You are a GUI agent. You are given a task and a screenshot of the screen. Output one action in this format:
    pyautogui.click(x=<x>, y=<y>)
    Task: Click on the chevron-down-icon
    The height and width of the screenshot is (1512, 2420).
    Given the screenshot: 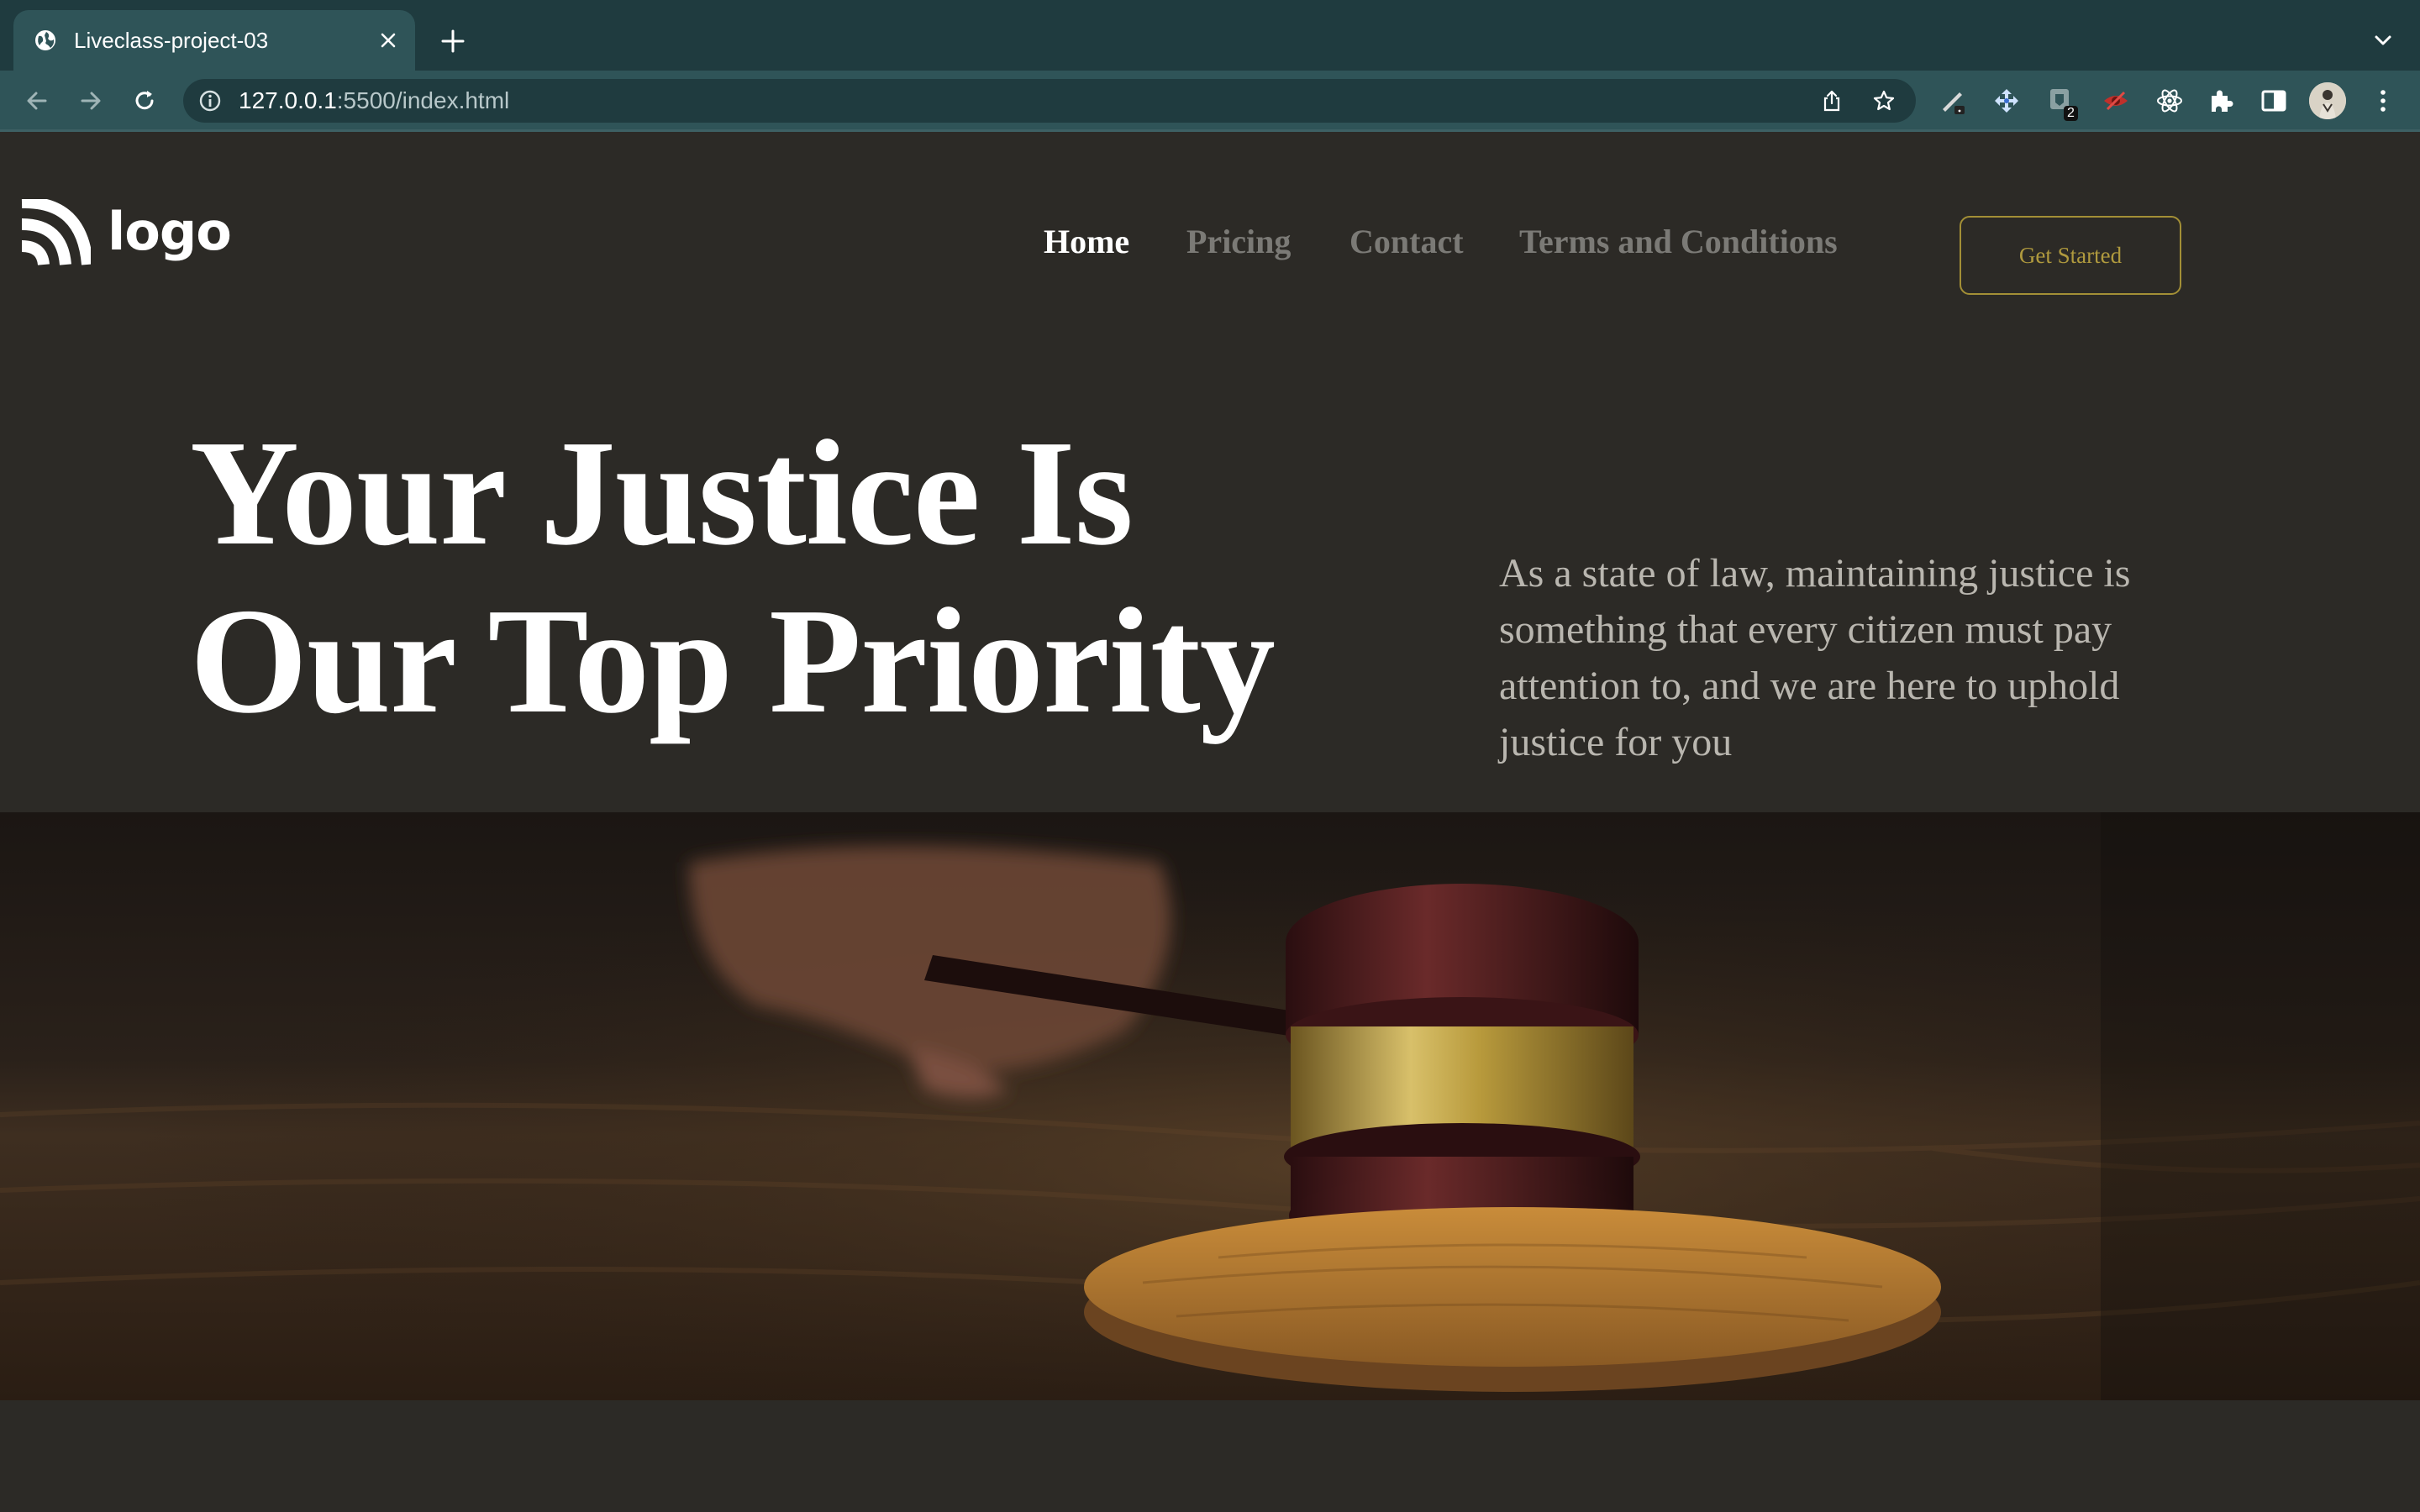 What is the action you would take?
    pyautogui.click(x=2383, y=40)
    